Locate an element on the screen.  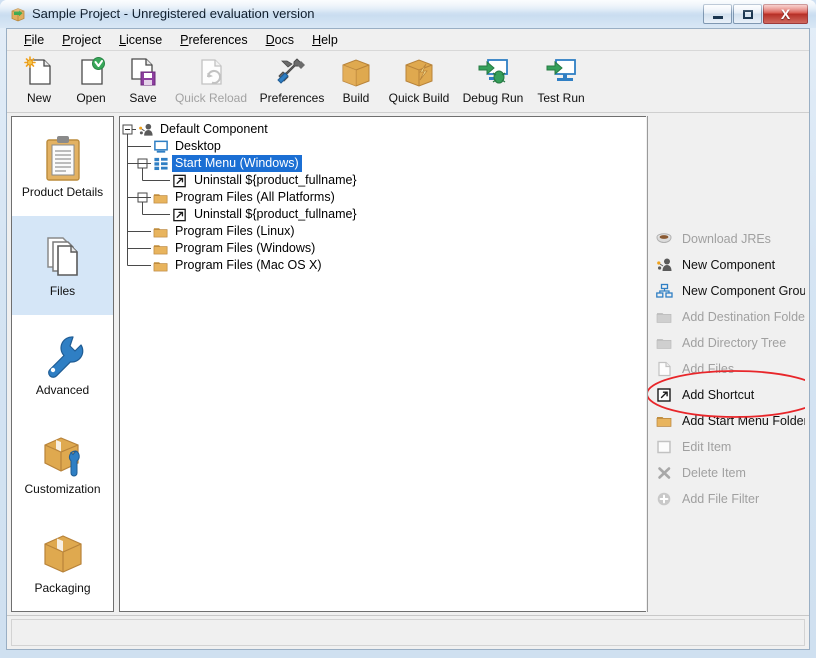
sidebar-item-files: Files is located at coordinates (62, 265).